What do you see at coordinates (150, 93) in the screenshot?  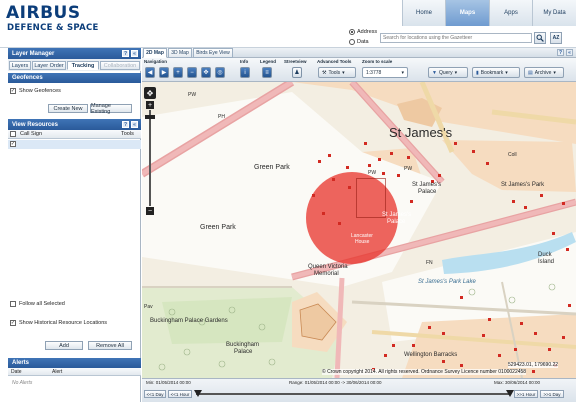 I see `pan-control-icon: ✥` at bounding box center [150, 93].